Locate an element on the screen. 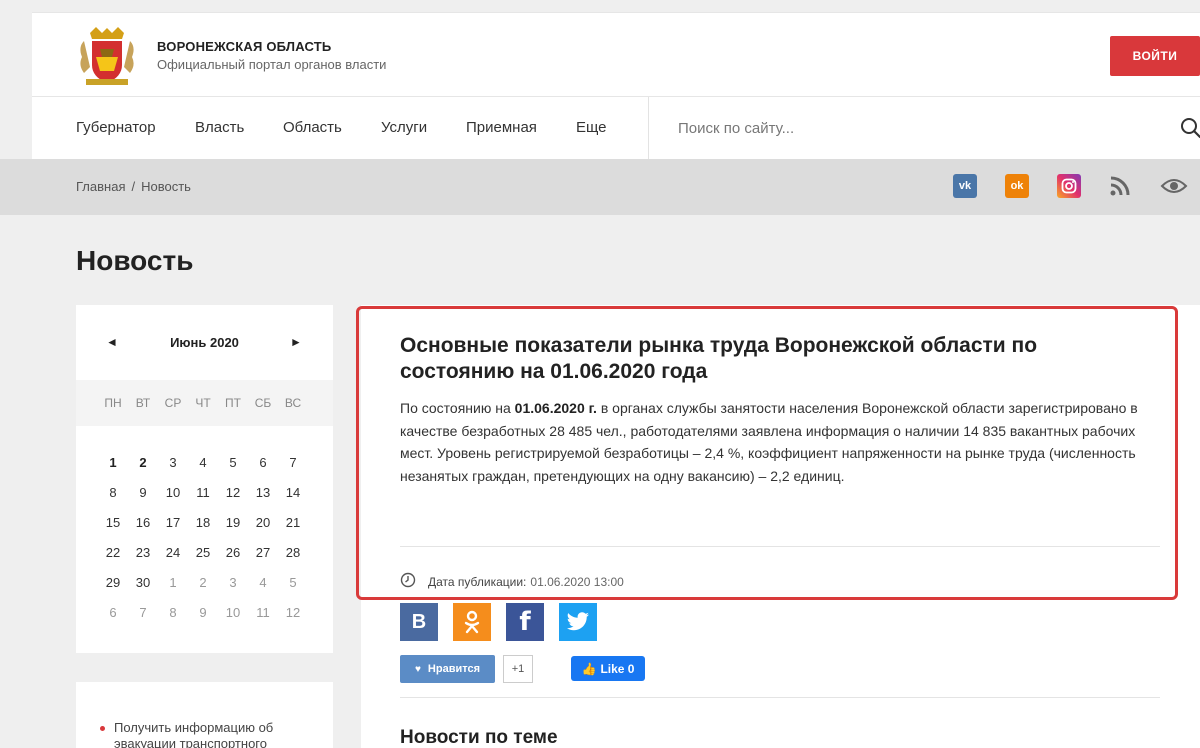 The image size is (1200, 748). ok-share-icon is located at coordinates (472, 622).